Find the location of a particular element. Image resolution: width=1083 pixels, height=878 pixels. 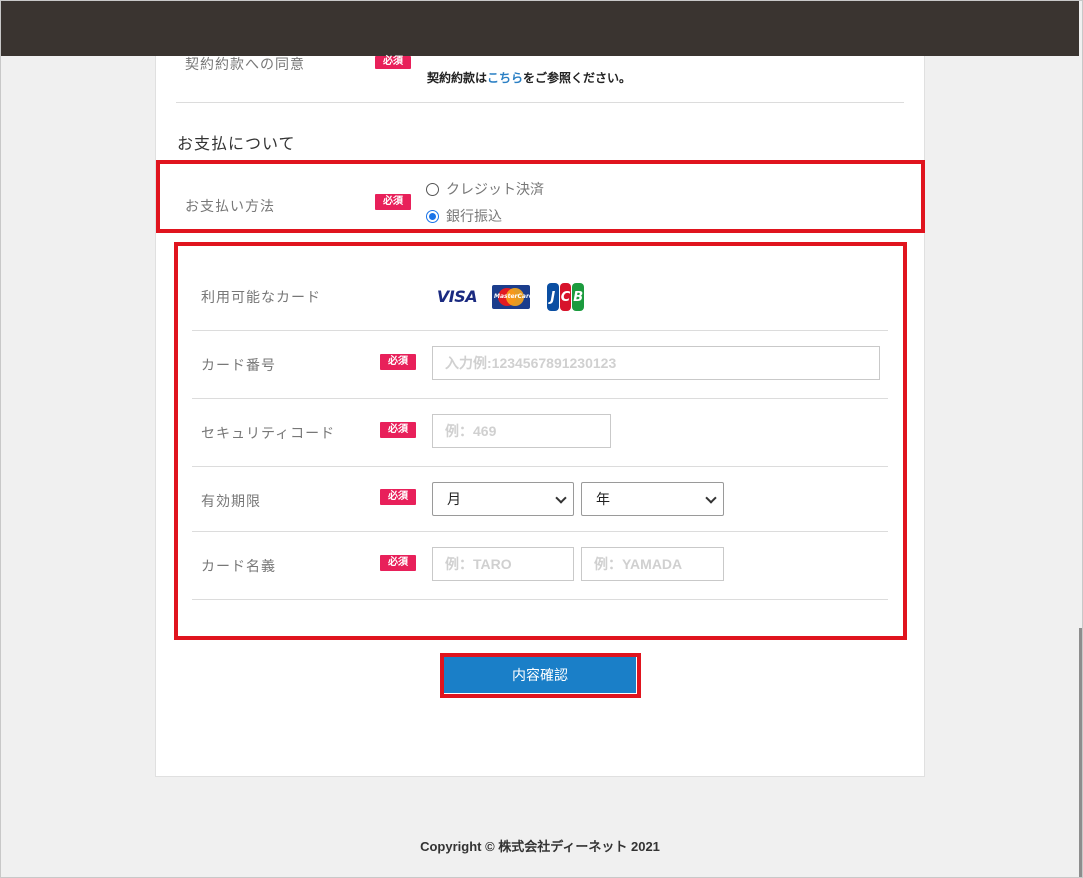

card-holder-label: カード名義 is located at coordinates (238, 567).